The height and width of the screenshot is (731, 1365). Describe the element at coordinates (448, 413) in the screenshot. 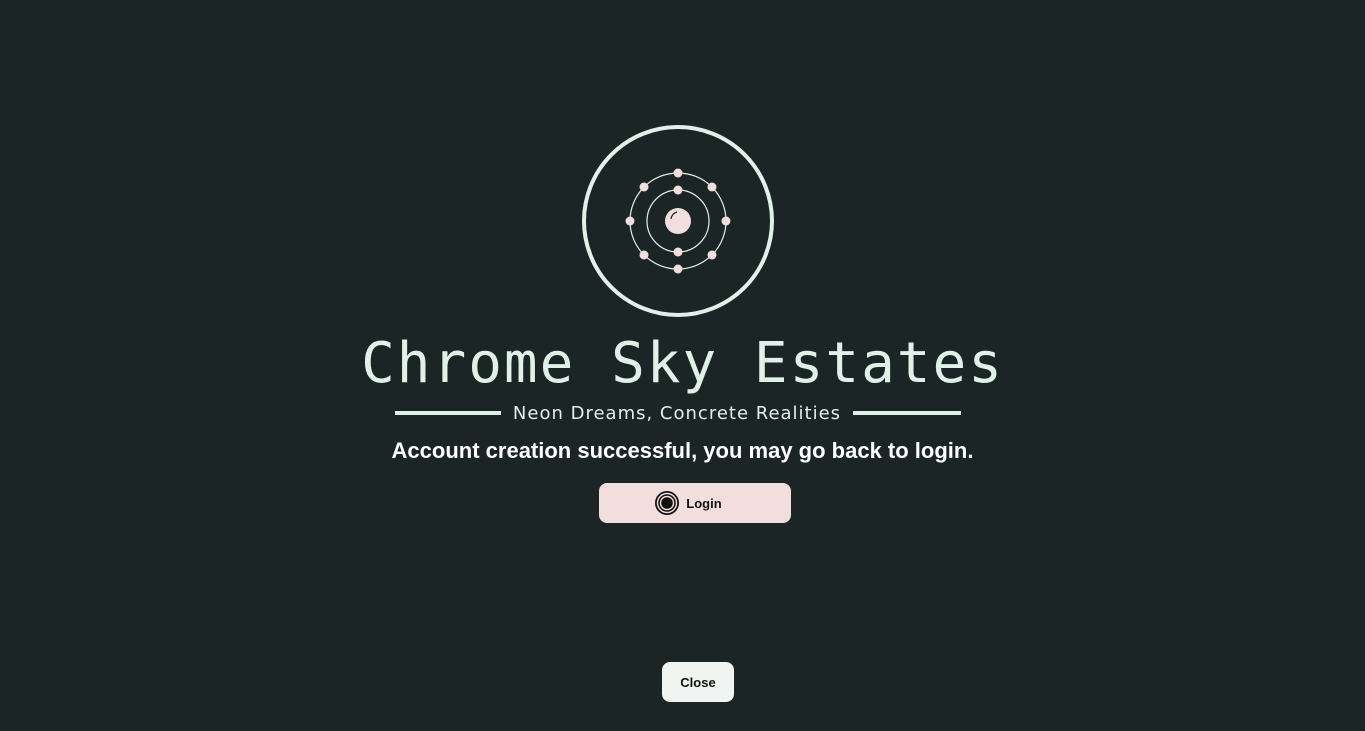

I see `tagline-divider-left` at that location.